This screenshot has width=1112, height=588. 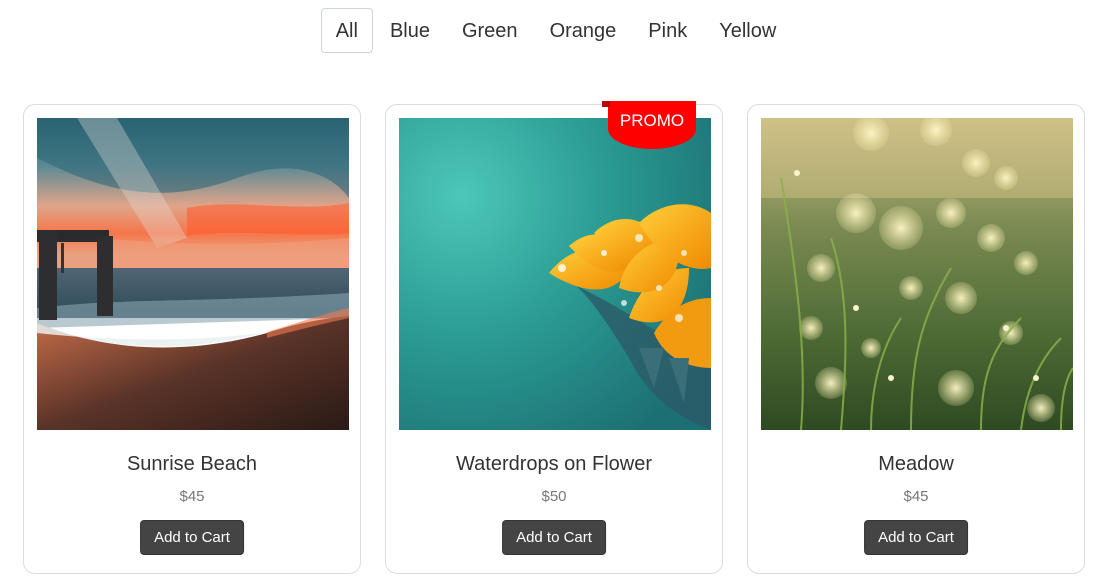 I want to click on product-image-sunrise-beach, so click(x=193, y=274).